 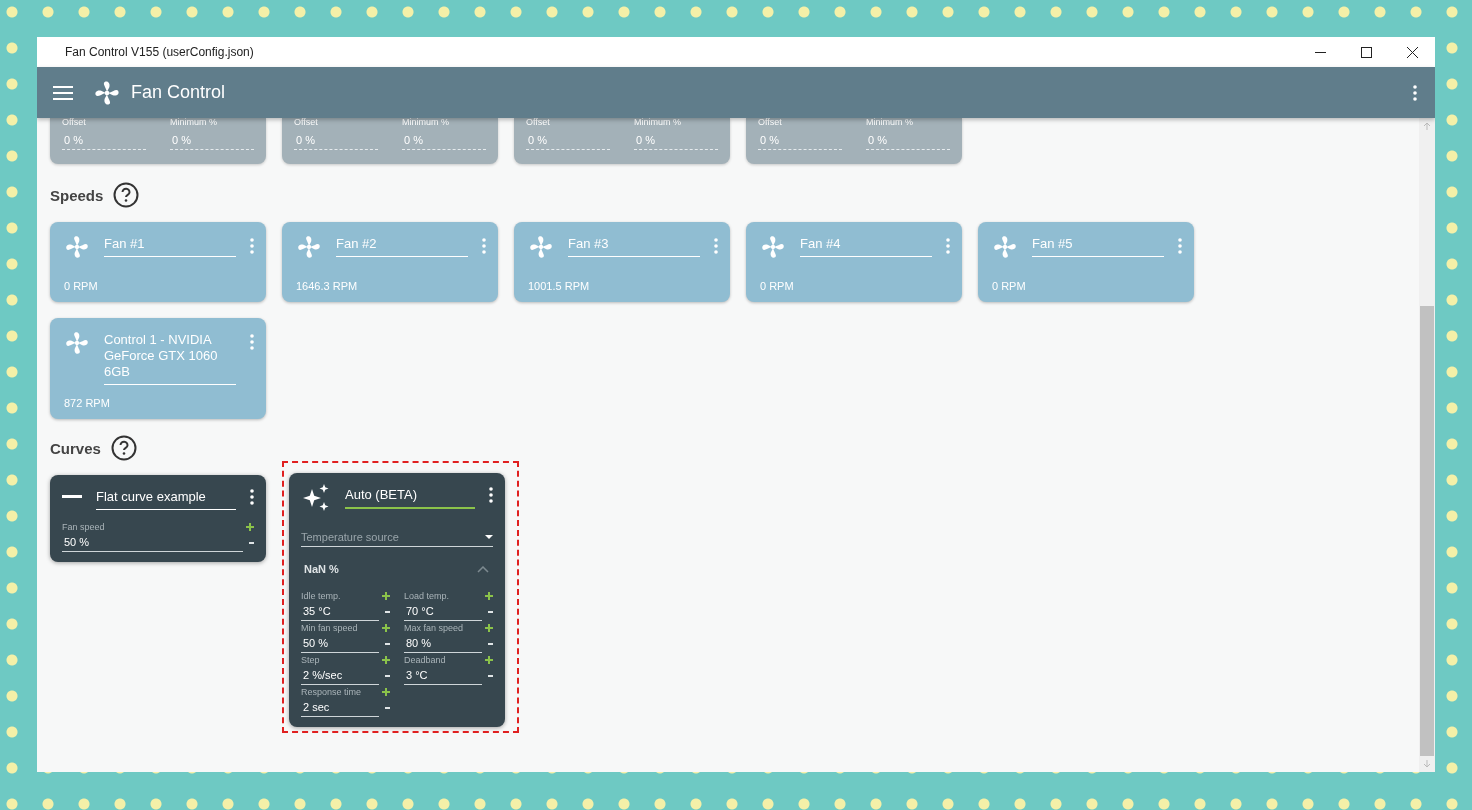 I want to click on name-field: Fan #4, so click(x=866, y=245).